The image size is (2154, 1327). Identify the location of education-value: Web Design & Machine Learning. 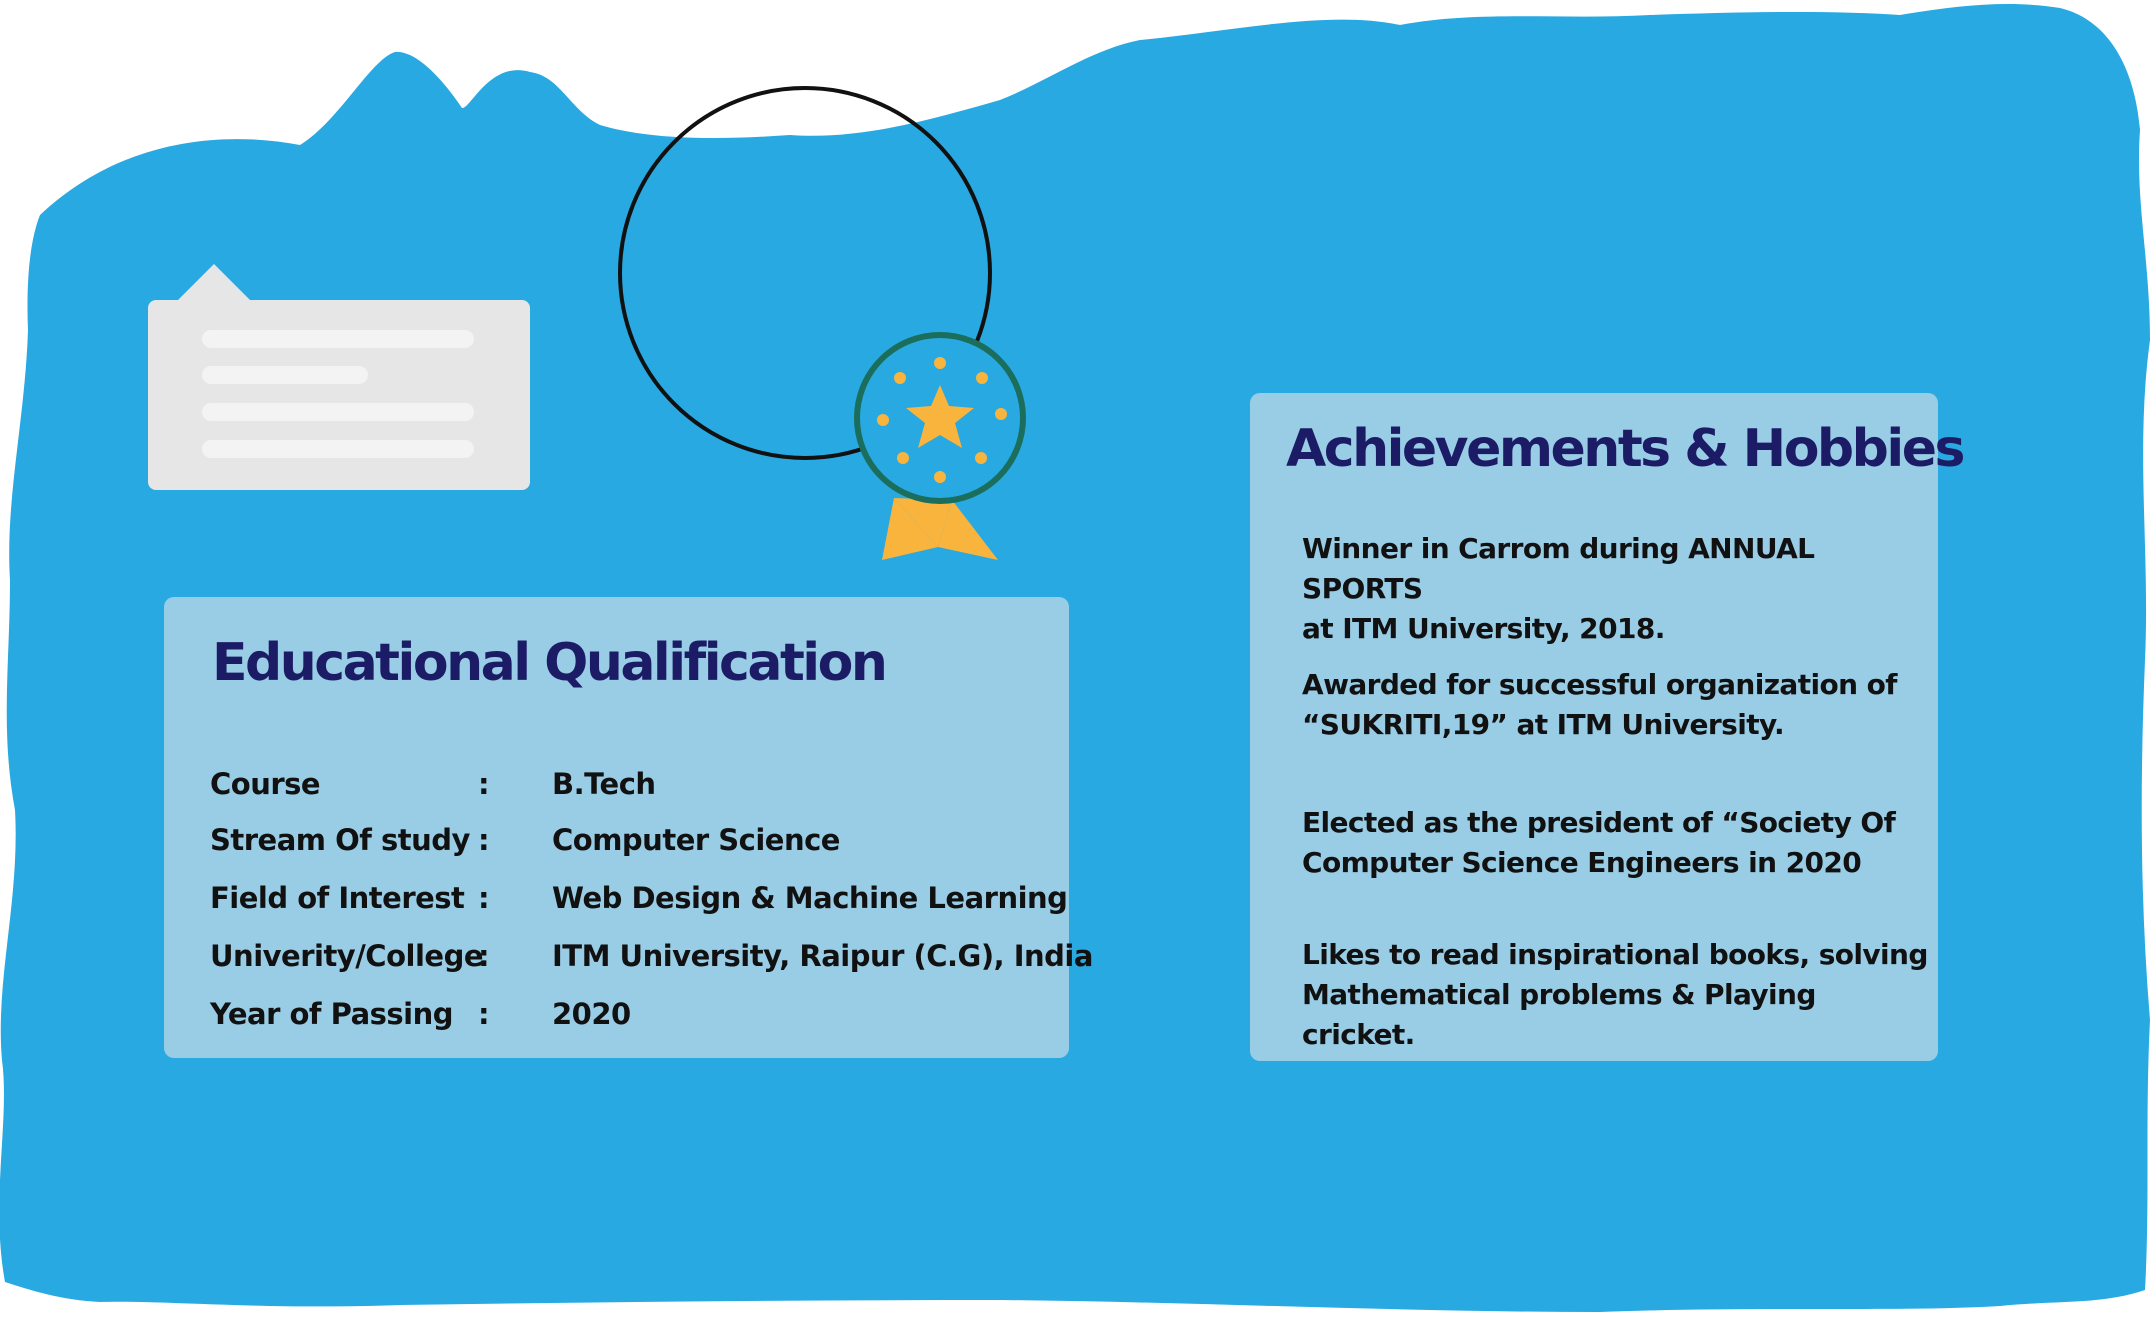
(810, 898).